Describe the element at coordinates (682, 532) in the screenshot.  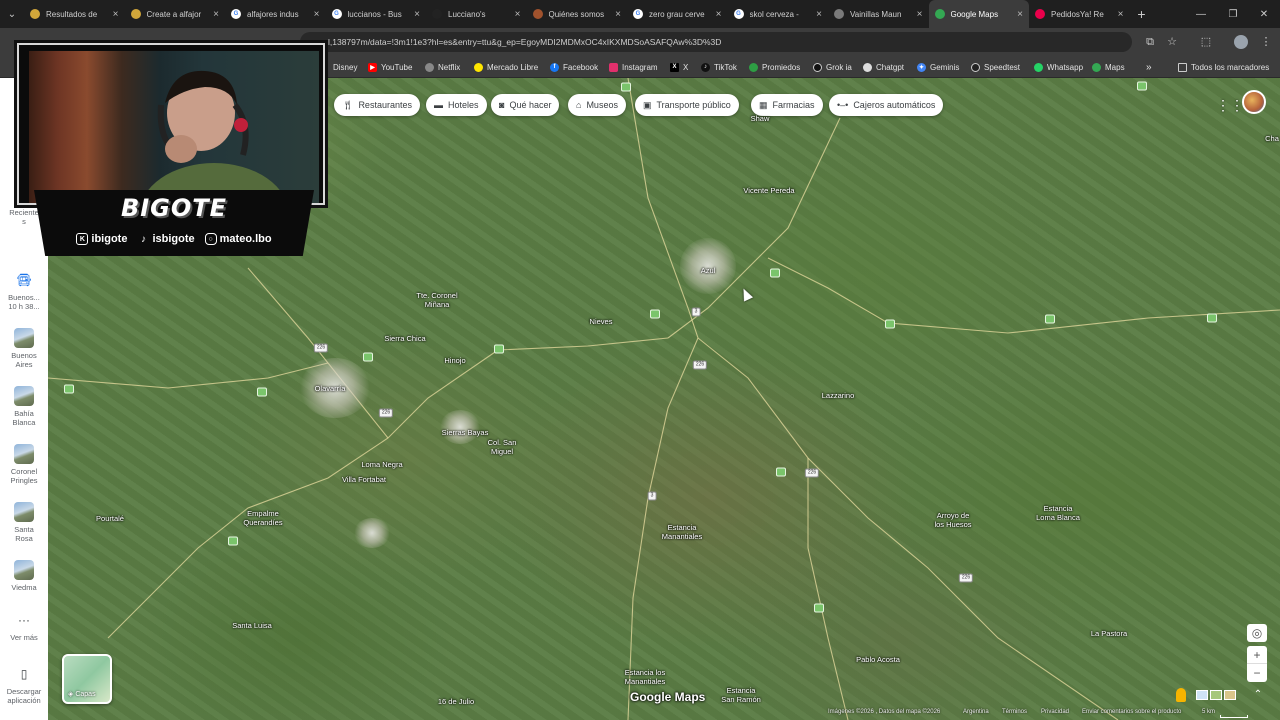
I see `place-label: Estancia Manantiales` at that location.